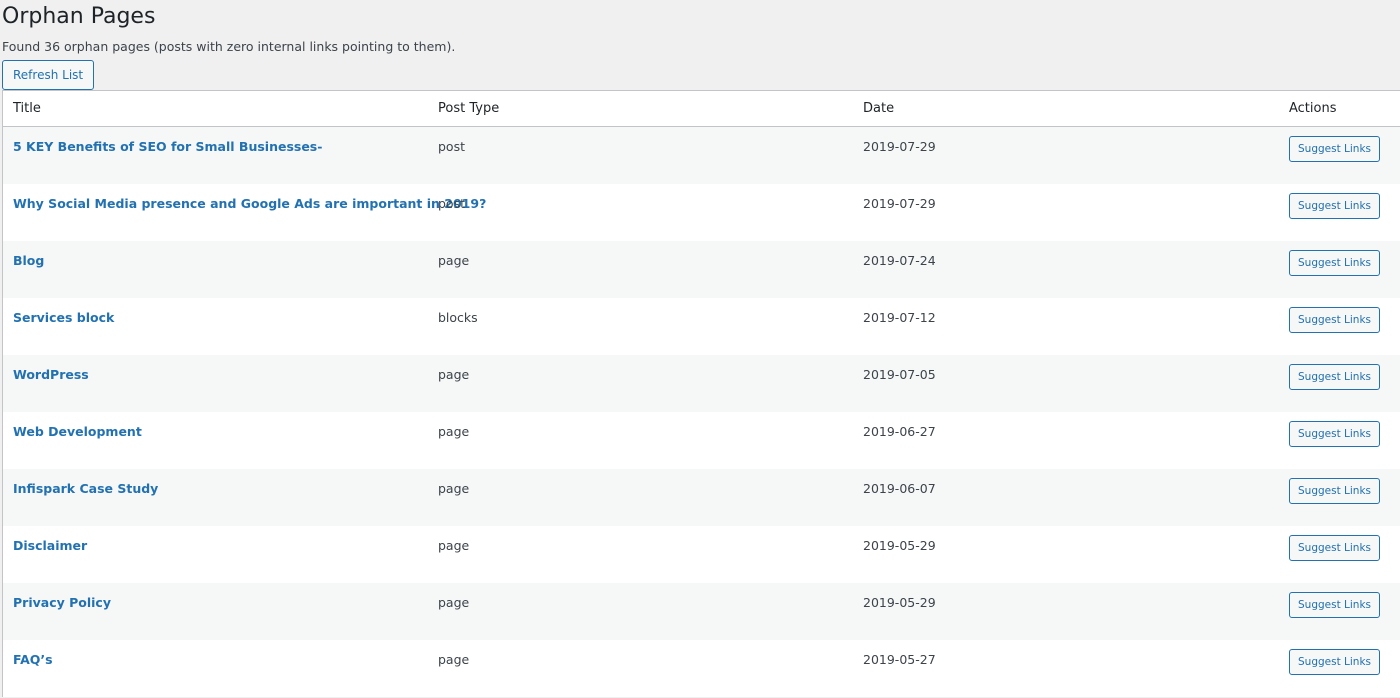 The height and width of the screenshot is (698, 1400). What do you see at coordinates (899, 488) in the screenshot?
I see `post-date-cell: 2019-06-07` at bounding box center [899, 488].